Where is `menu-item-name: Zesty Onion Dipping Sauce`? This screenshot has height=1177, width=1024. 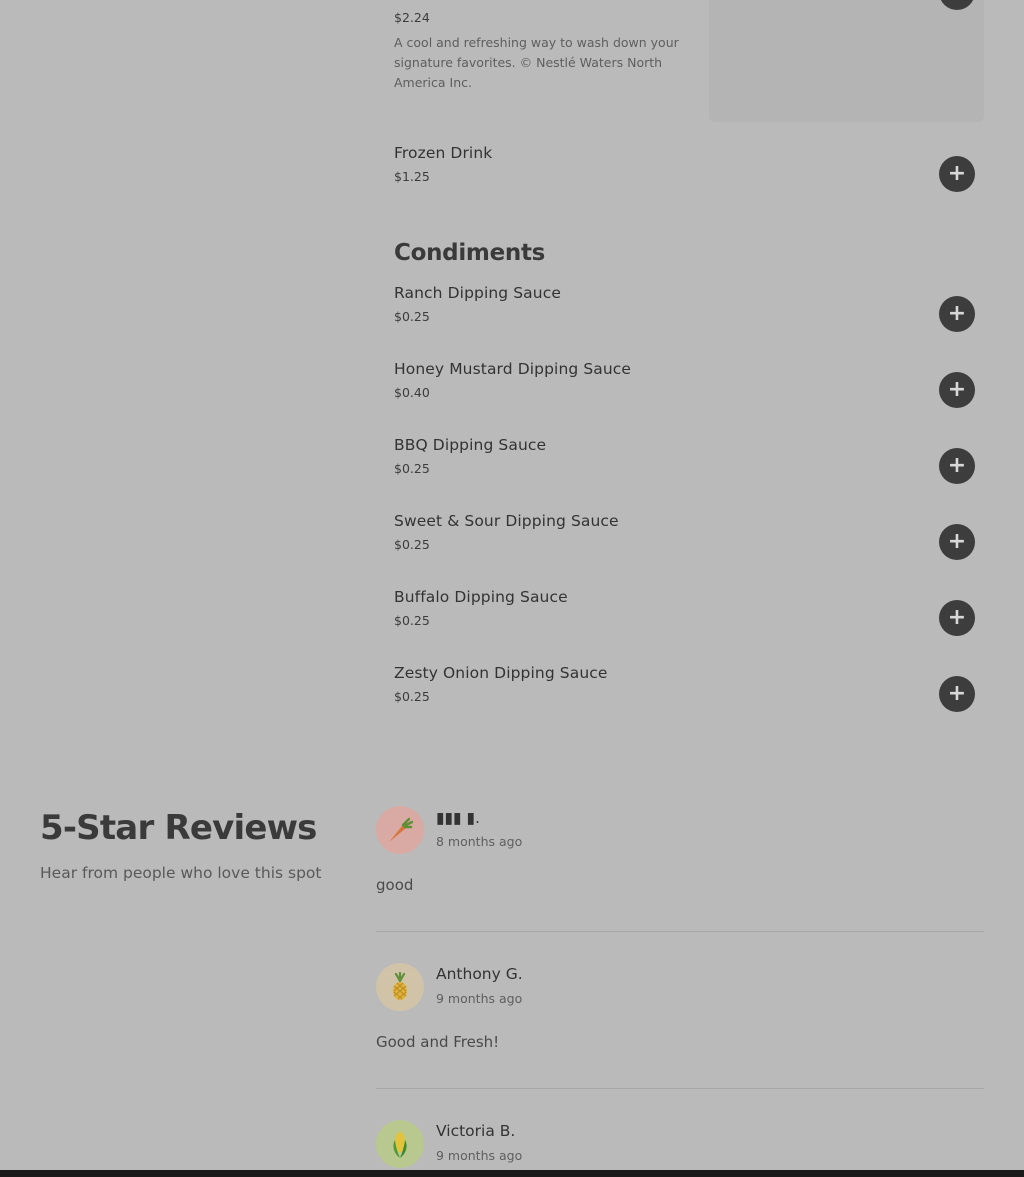 menu-item-name: Zesty Onion Dipping Sauce is located at coordinates (501, 673).